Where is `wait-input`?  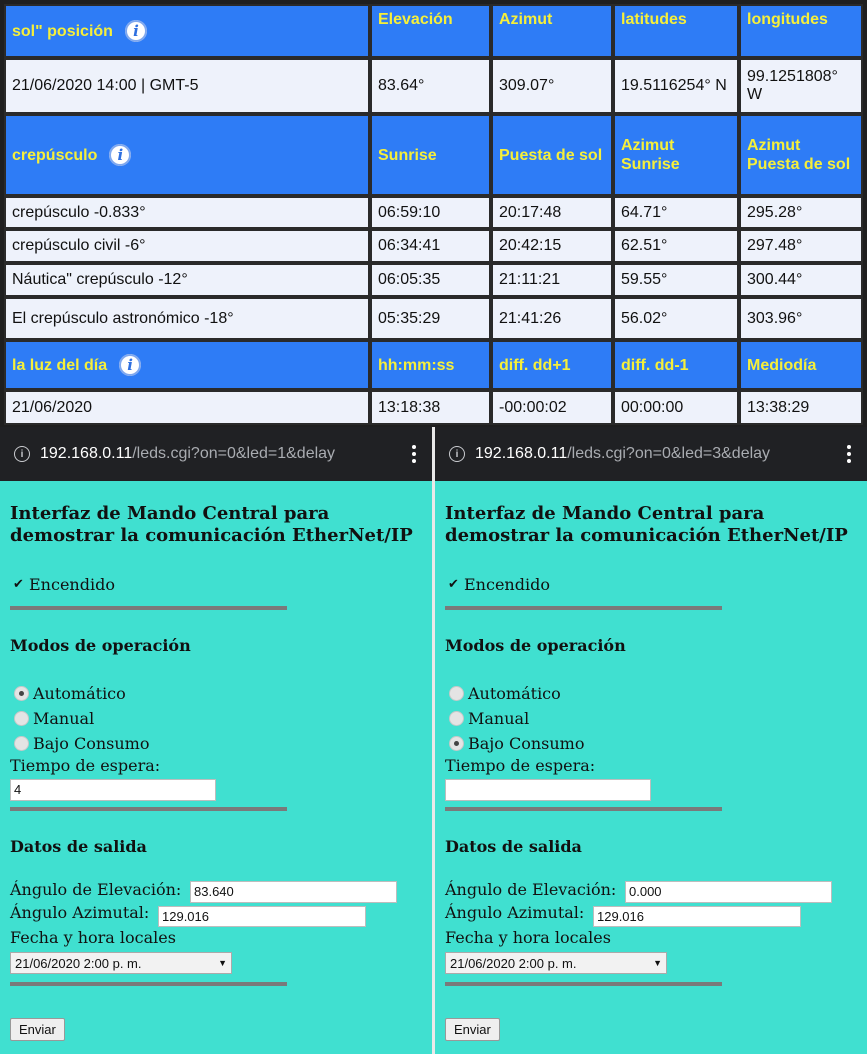
wait-input is located at coordinates (548, 790).